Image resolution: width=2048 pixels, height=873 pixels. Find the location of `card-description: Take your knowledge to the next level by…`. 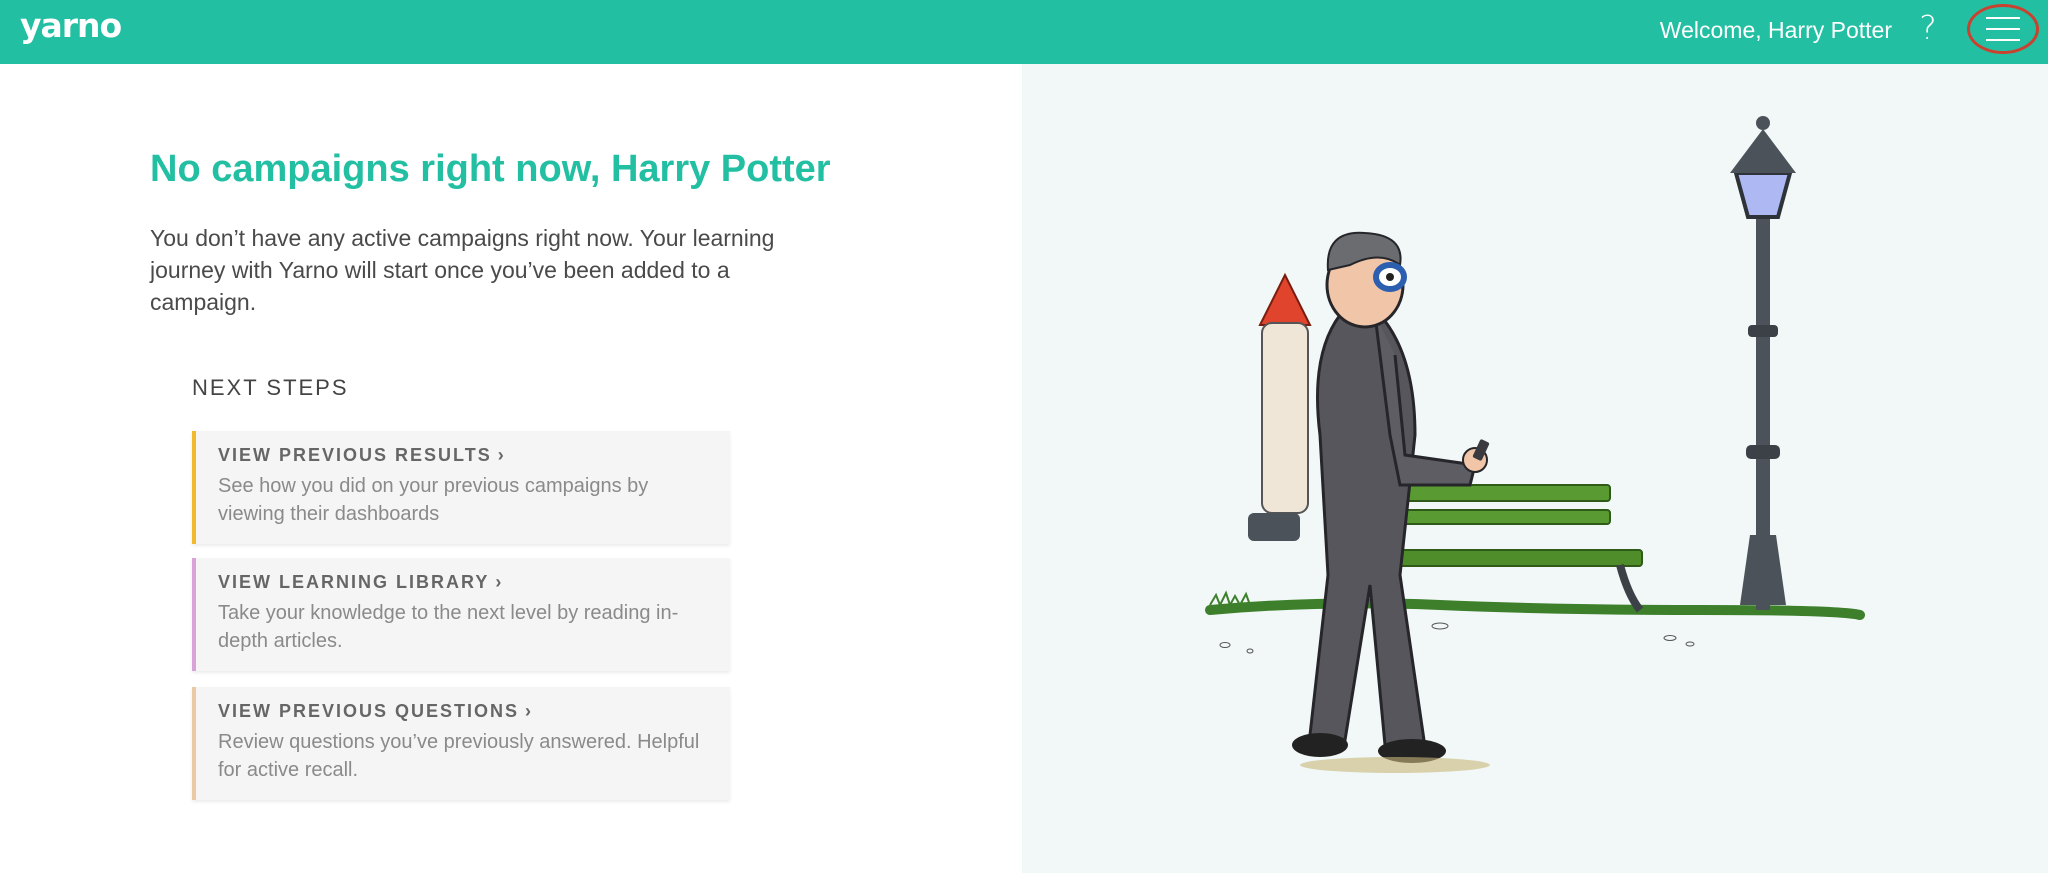

card-description: Take your knowledge to the next level by… is located at coordinates (448, 627).